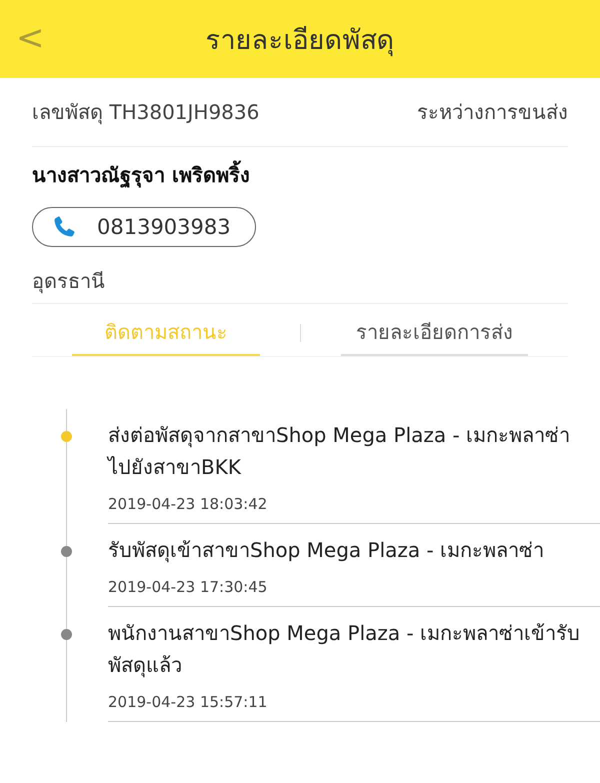 The image size is (600, 783). What do you see at coordinates (188, 702) in the screenshot?
I see `event-time: 2019-04-23 15:57:11` at bounding box center [188, 702].